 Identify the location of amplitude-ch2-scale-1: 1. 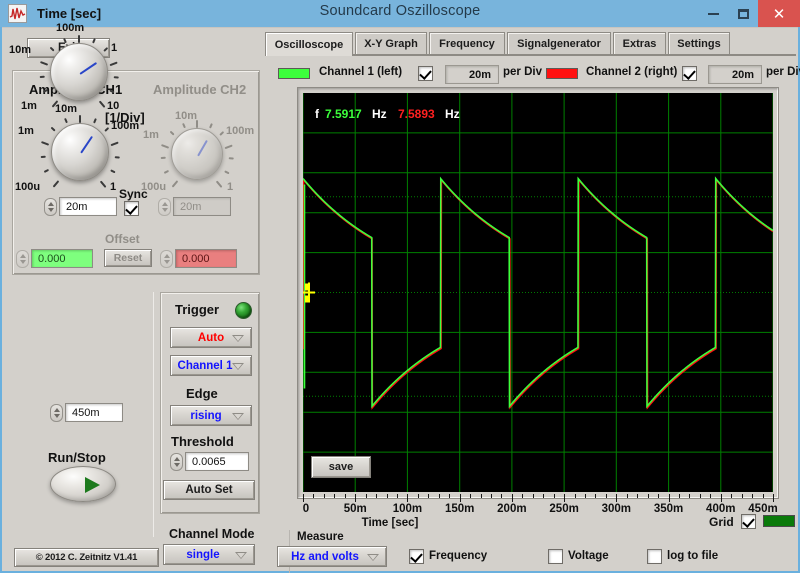
(230, 187).